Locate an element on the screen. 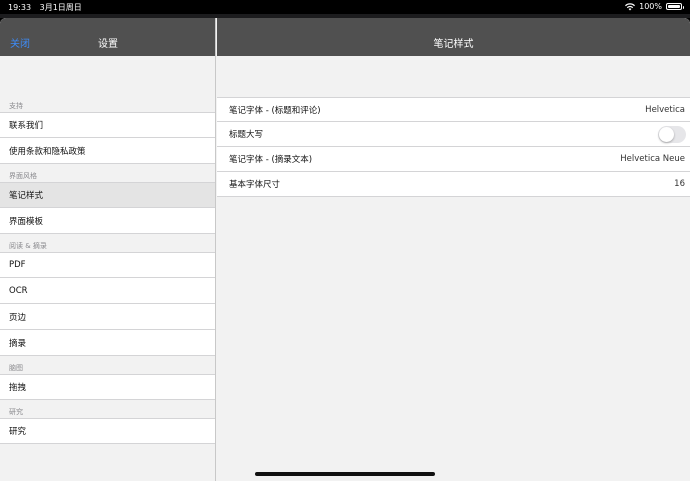 The width and height of the screenshot is (690, 481). sidebar-nav-bar: 关闭 设置 is located at coordinates (107, 37).